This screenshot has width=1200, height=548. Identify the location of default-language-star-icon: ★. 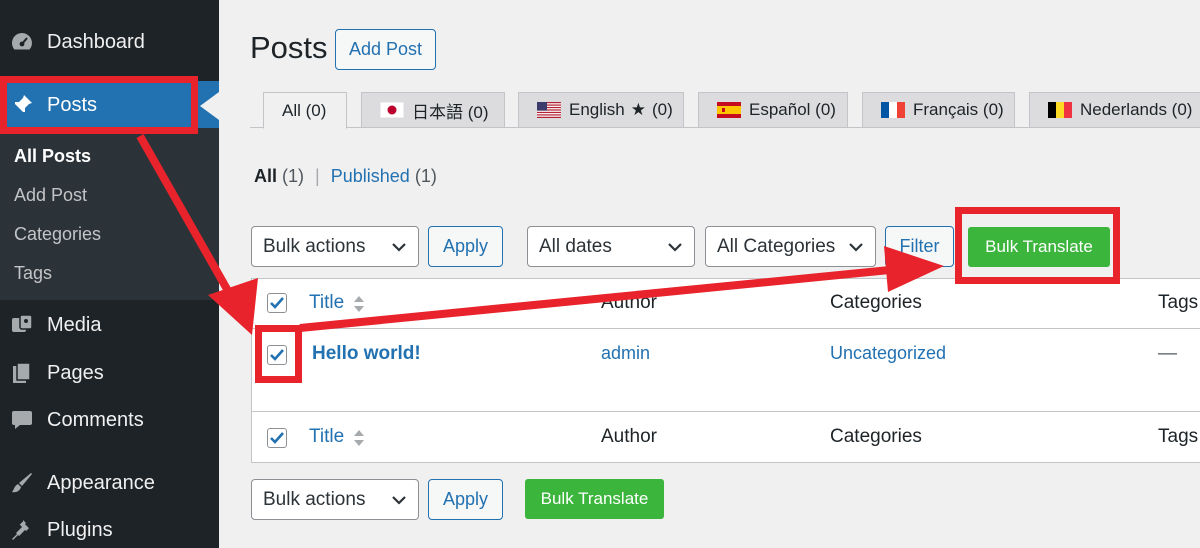
(638, 109).